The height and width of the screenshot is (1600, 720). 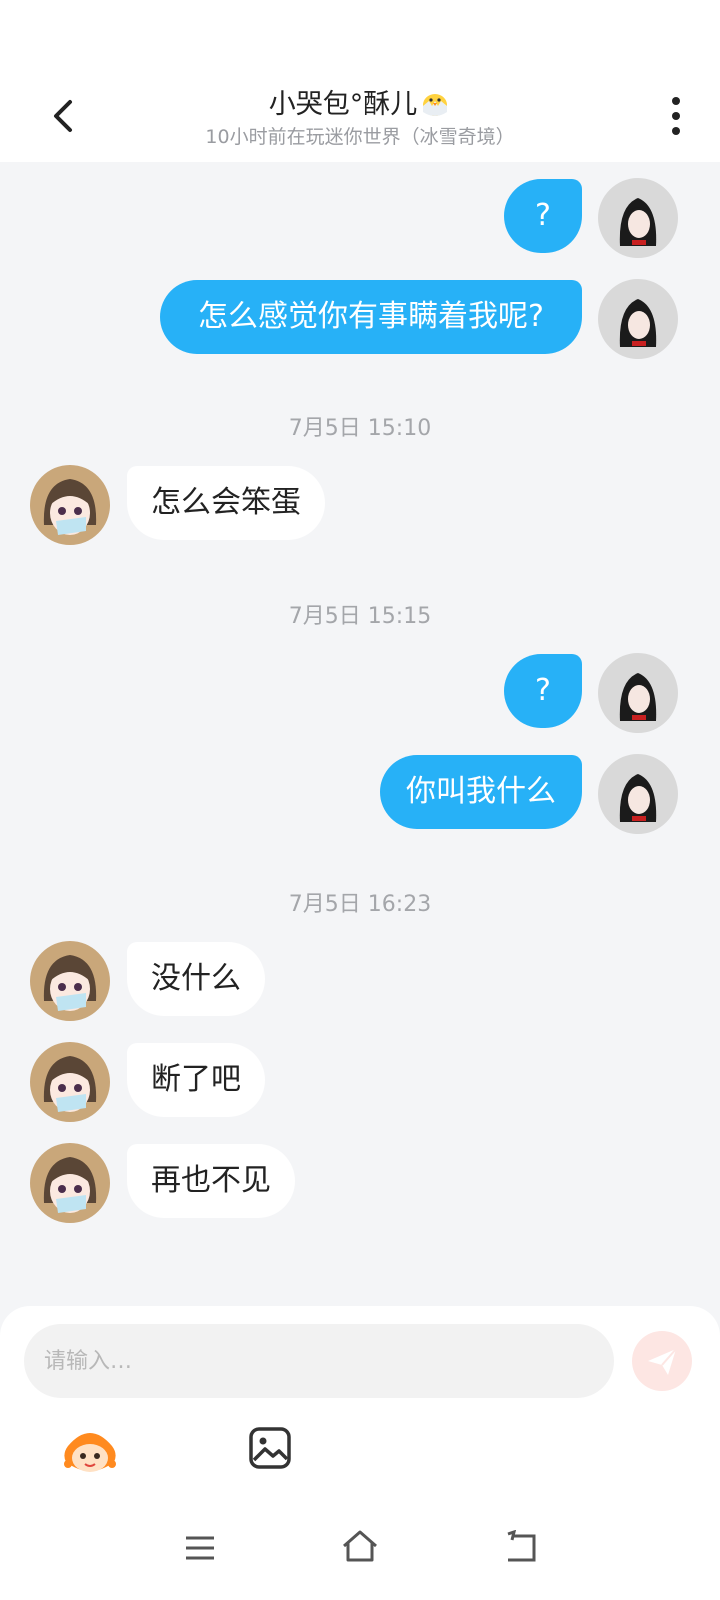 I want to click on chat-title: 小哭包°酥儿, so click(x=360, y=101).